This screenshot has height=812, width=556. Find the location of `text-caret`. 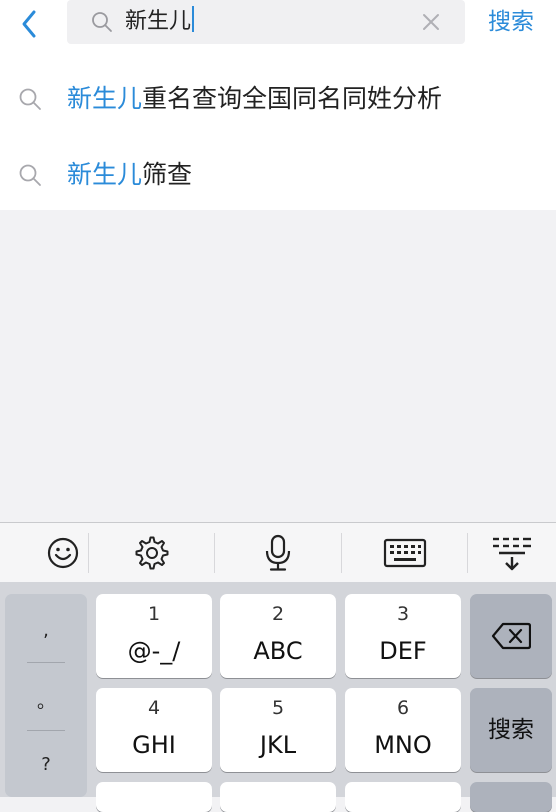

text-caret is located at coordinates (193, 19).